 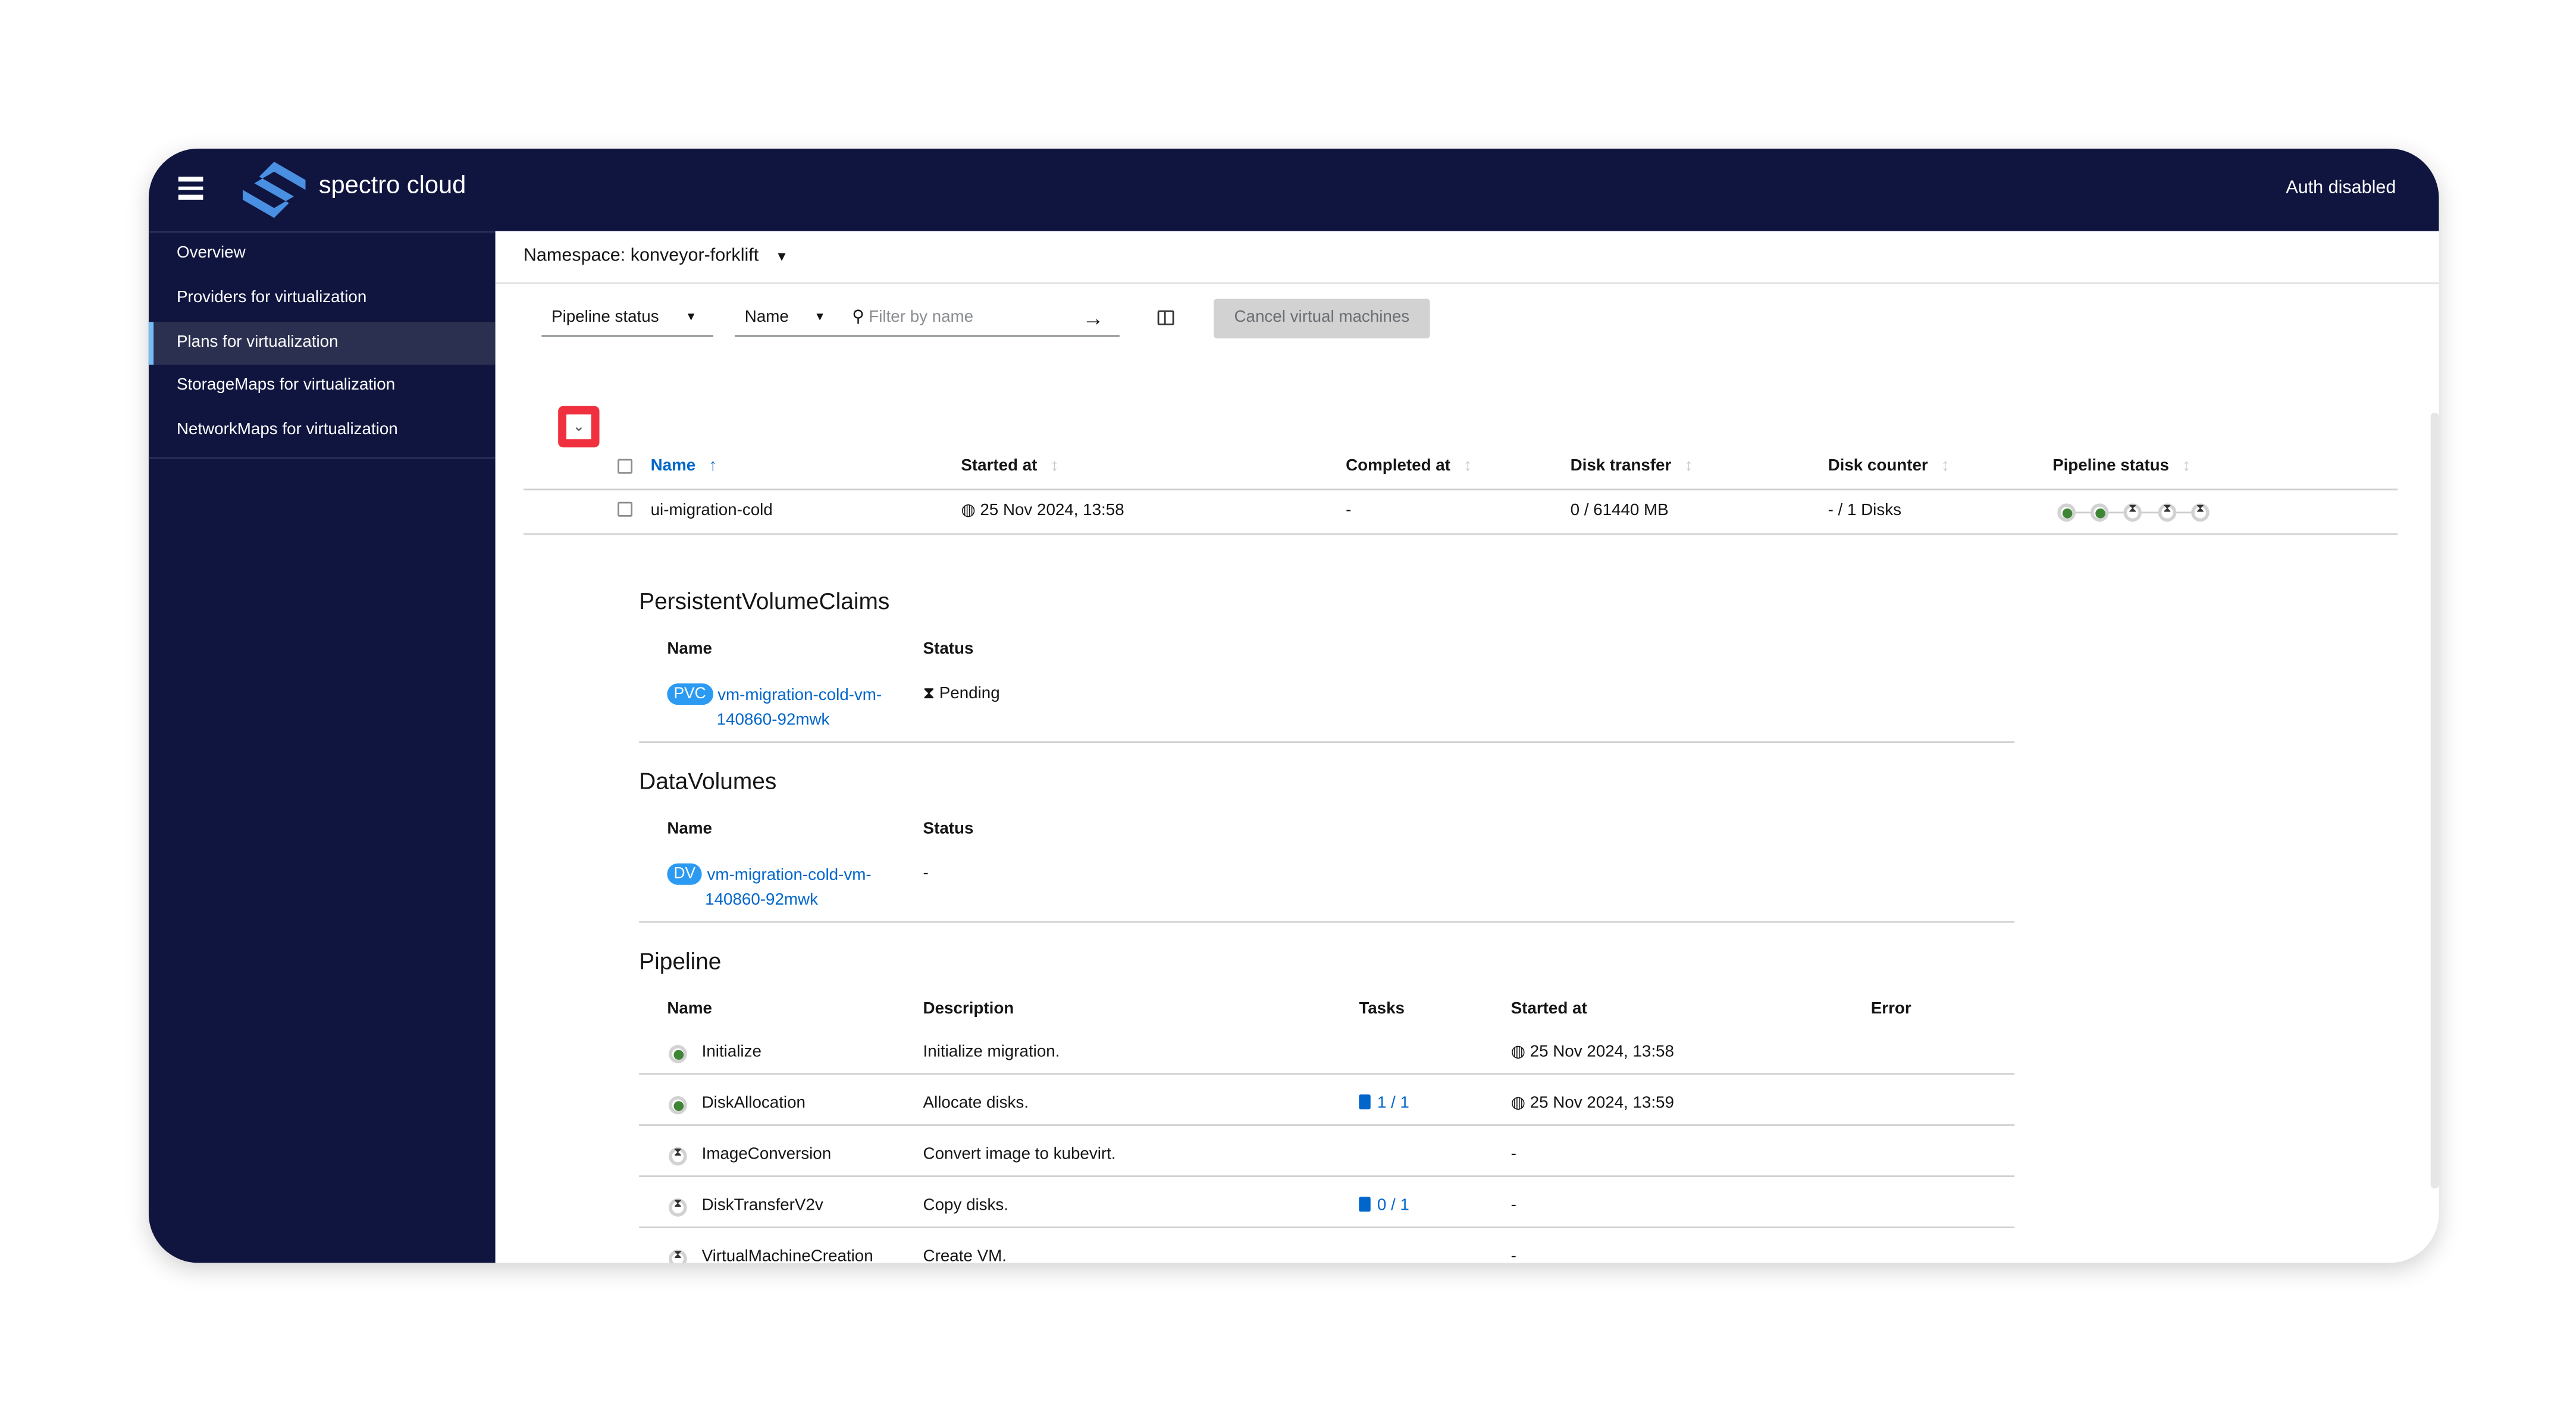 I want to click on sidebar-item-overview: Overview, so click(x=323, y=255).